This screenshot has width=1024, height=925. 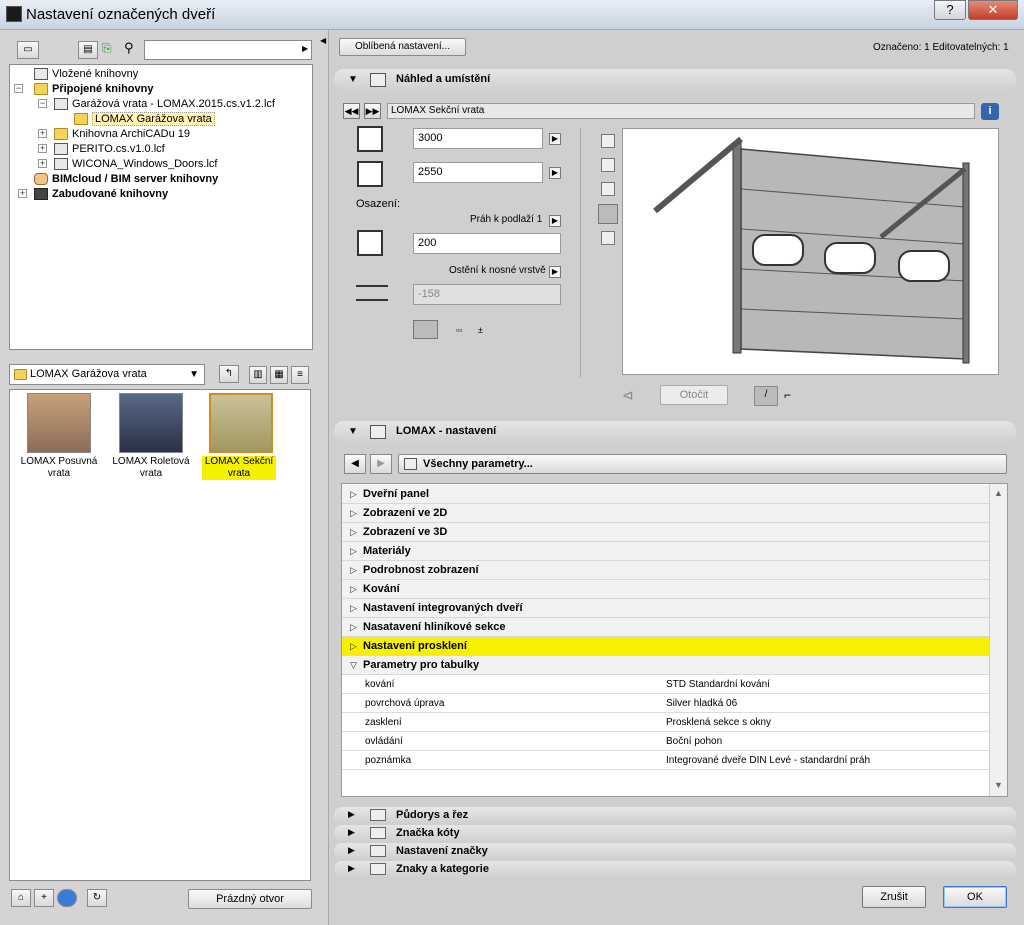 What do you see at coordinates (135, 164) in the screenshot?
I see `tree-item: WICONA_Windows_Doors.lcf` at bounding box center [135, 164].